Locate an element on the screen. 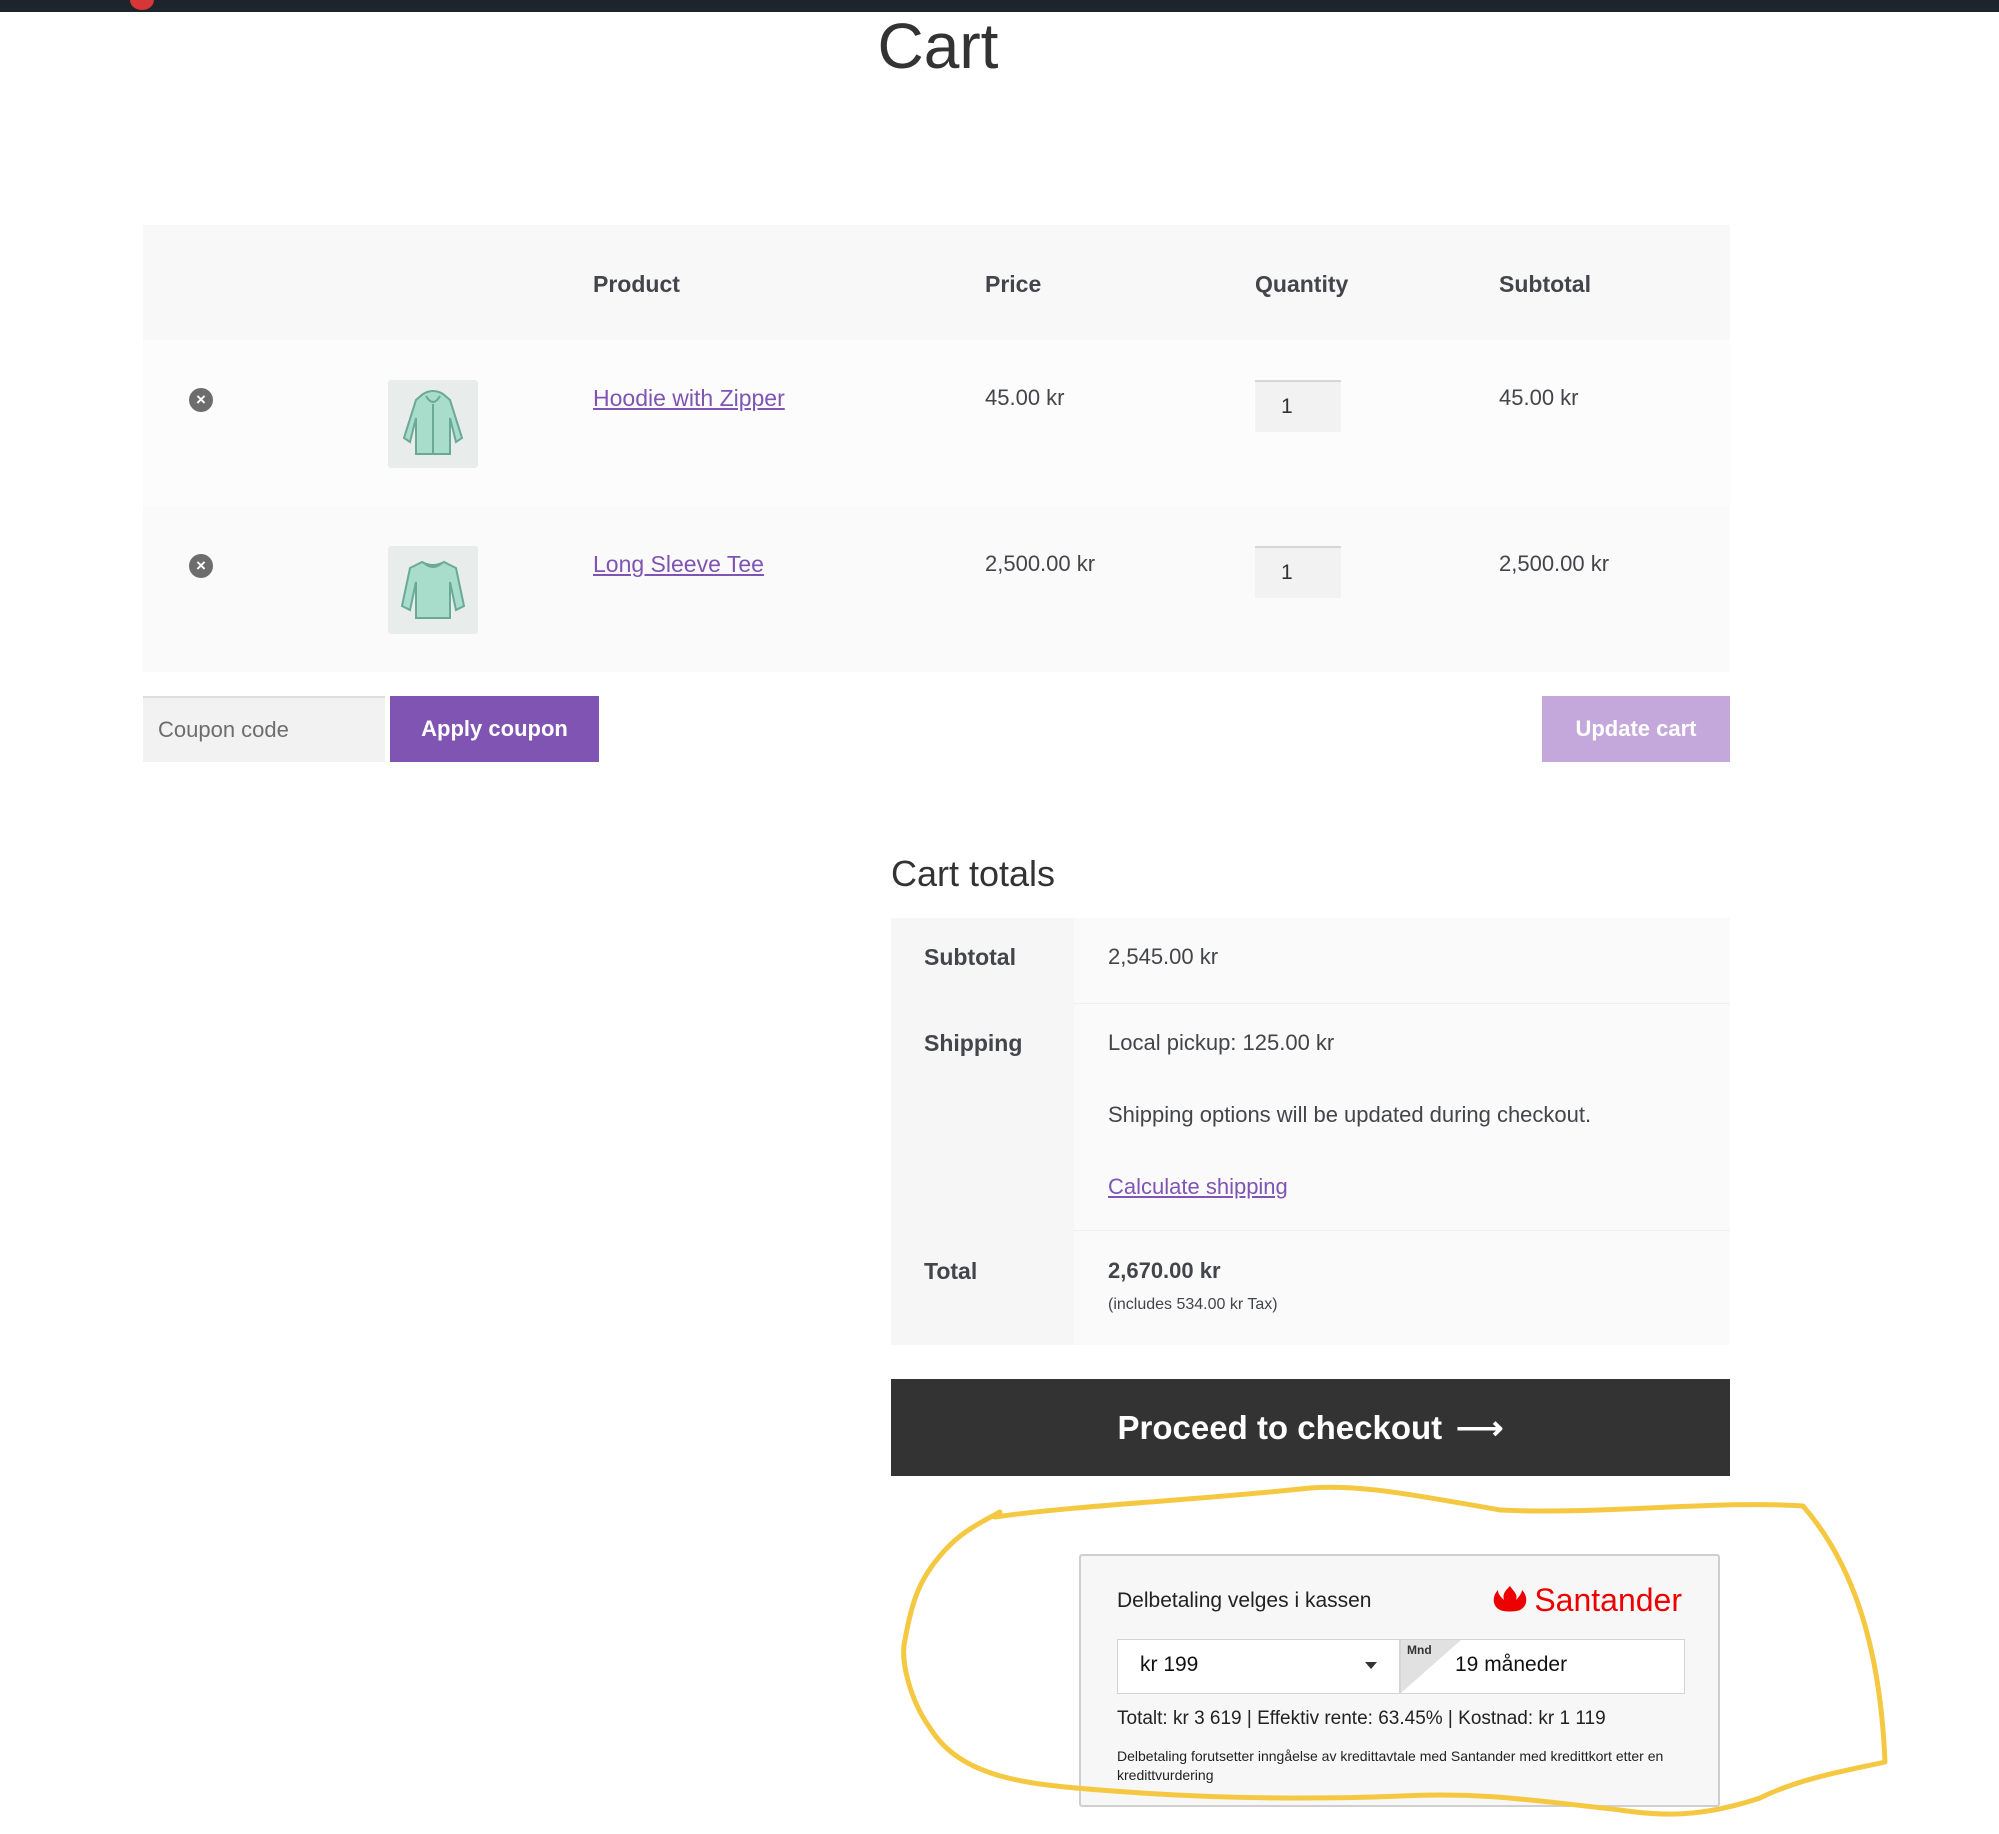  update-cart-button: Update cart is located at coordinates (1636, 729).